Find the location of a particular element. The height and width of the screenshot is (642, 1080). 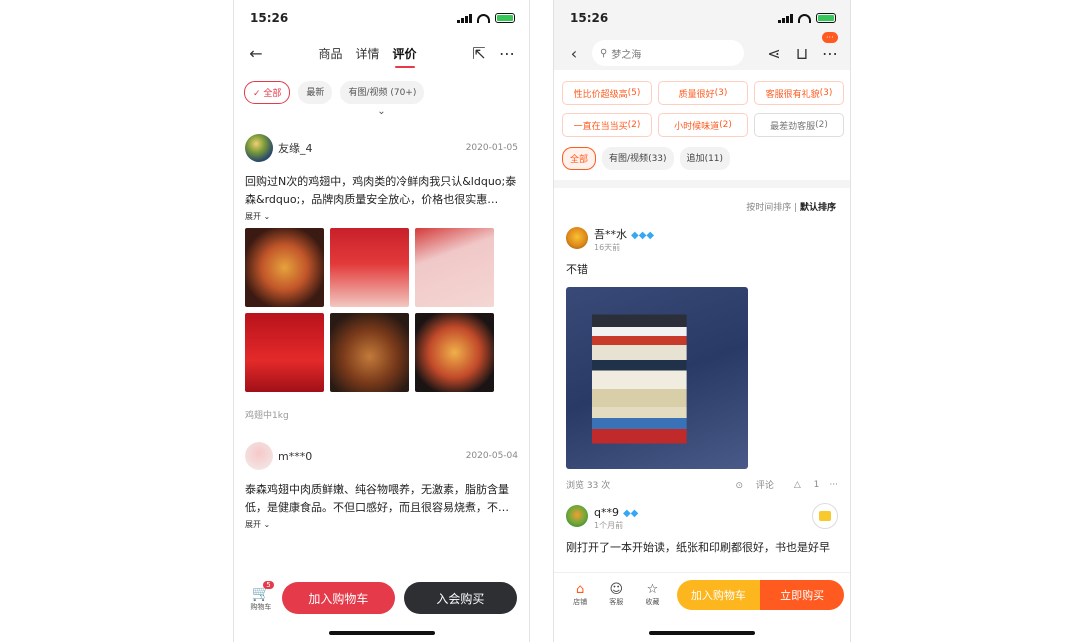

share-icon: ⇱ is located at coordinates (479, 53).